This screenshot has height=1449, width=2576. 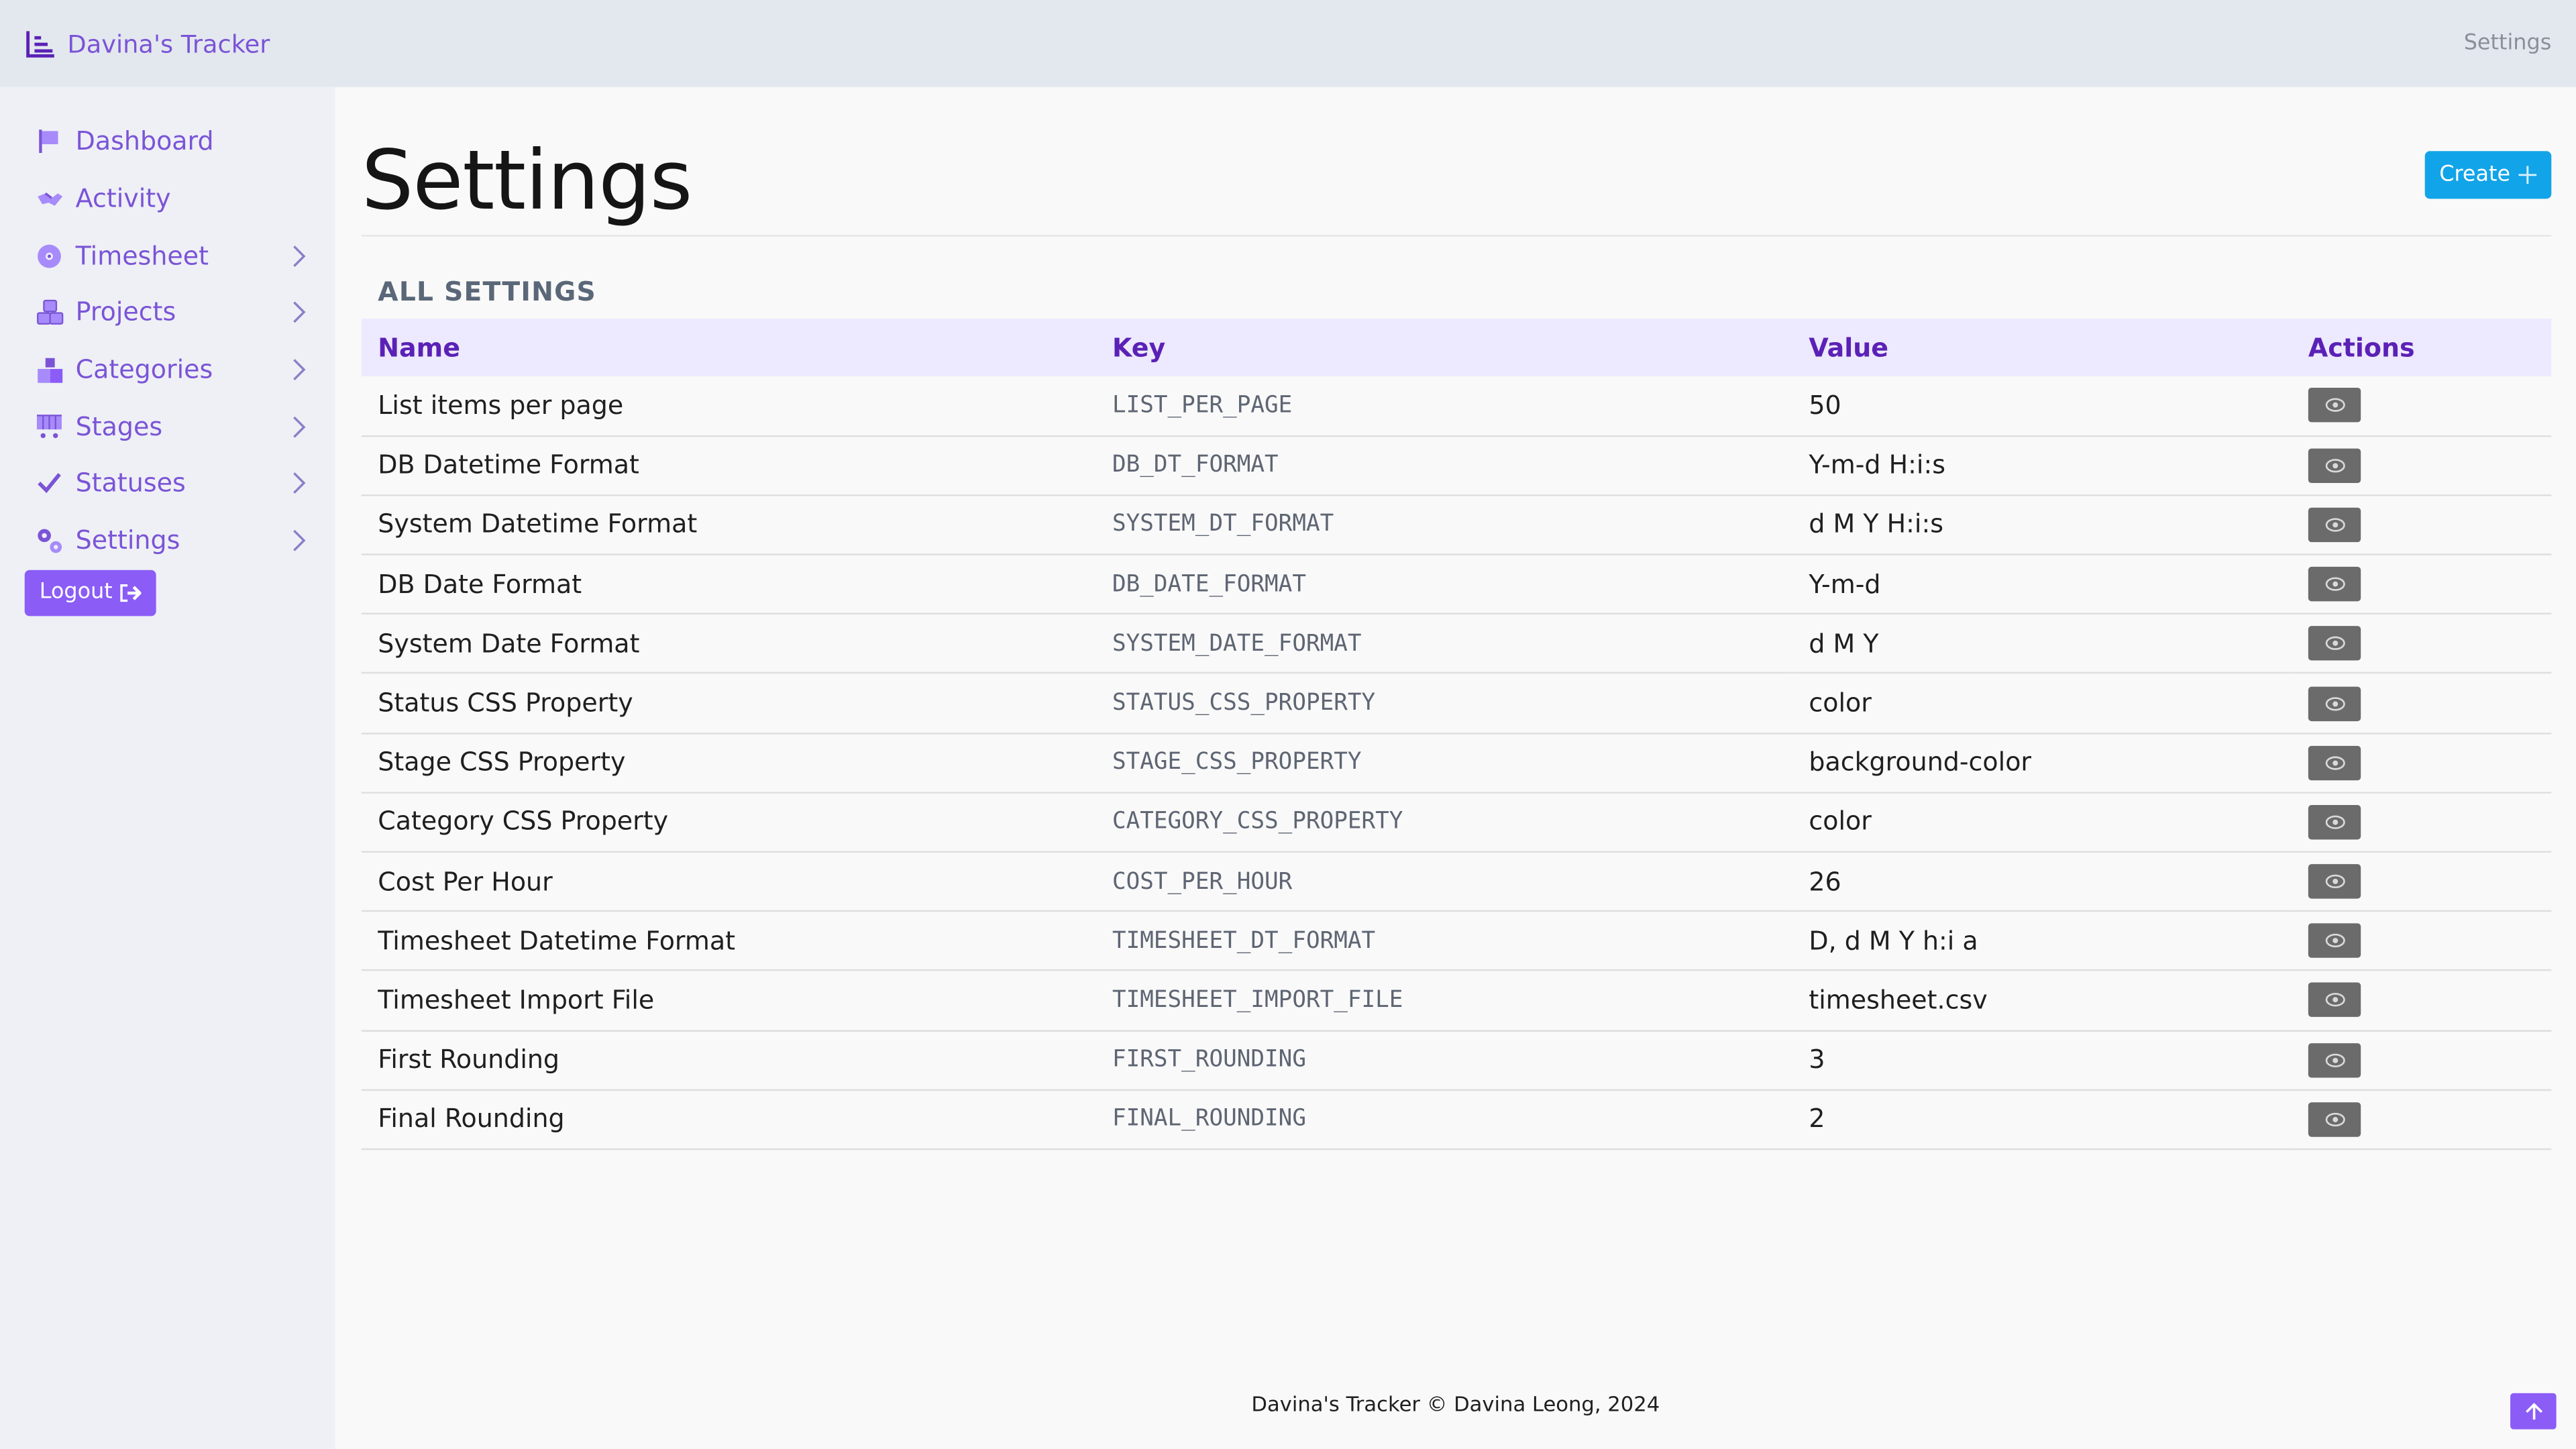 I want to click on setting-name: List items per page, so click(x=728, y=406).